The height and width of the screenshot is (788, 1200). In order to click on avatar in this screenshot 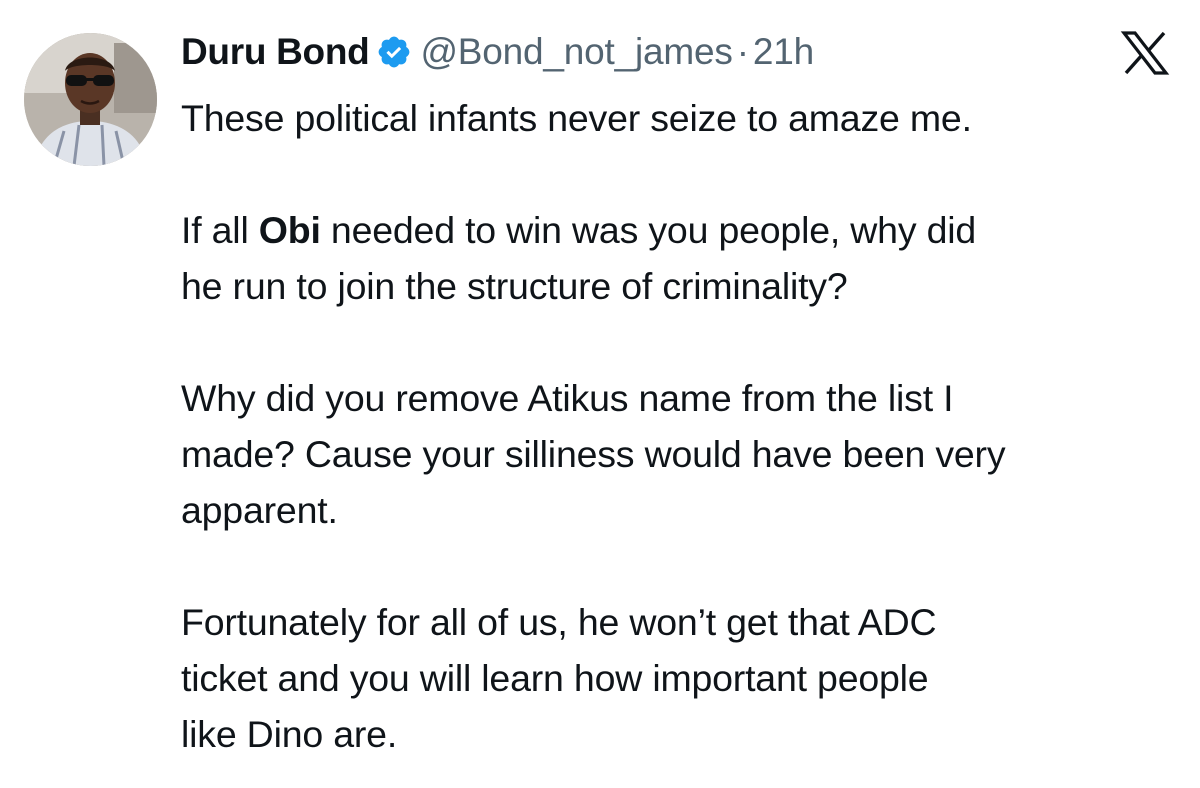, I will do `click(90, 99)`.